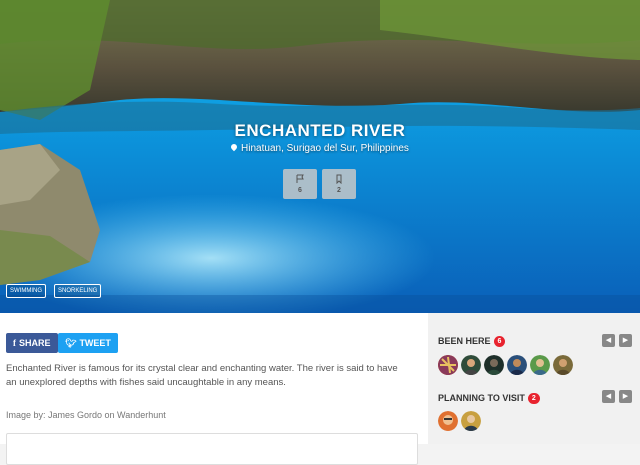 The image size is (640, 465). What do you see at coordinates (534, 378) in the screenshot?
I see `sidebar: BEEN HERE 6 ◀ ▶ PLANNING TO VISIT 2 ◀ ▶` at bounding box center [534, 378].